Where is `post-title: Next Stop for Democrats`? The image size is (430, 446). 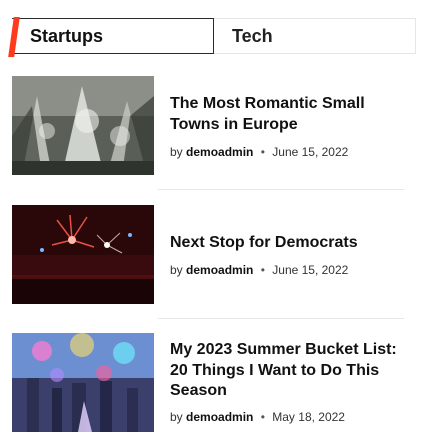 post-title: Next Stop for Democrats is located at coordinates (290, 243).